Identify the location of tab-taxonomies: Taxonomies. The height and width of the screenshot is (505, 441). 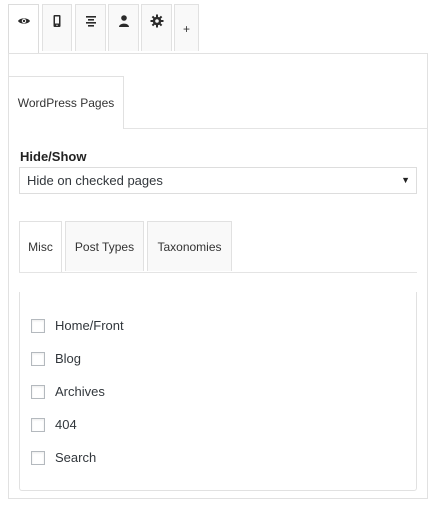
(189, 246).